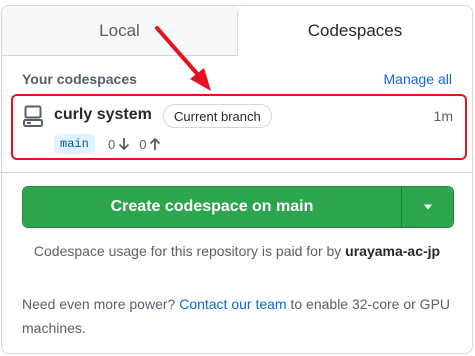 The height and width of the screenshot is (356, 475). What do you see at coordinates (33, 116) in the screenshot?
I see `codespace-icon` at bounding box center [33, 116].